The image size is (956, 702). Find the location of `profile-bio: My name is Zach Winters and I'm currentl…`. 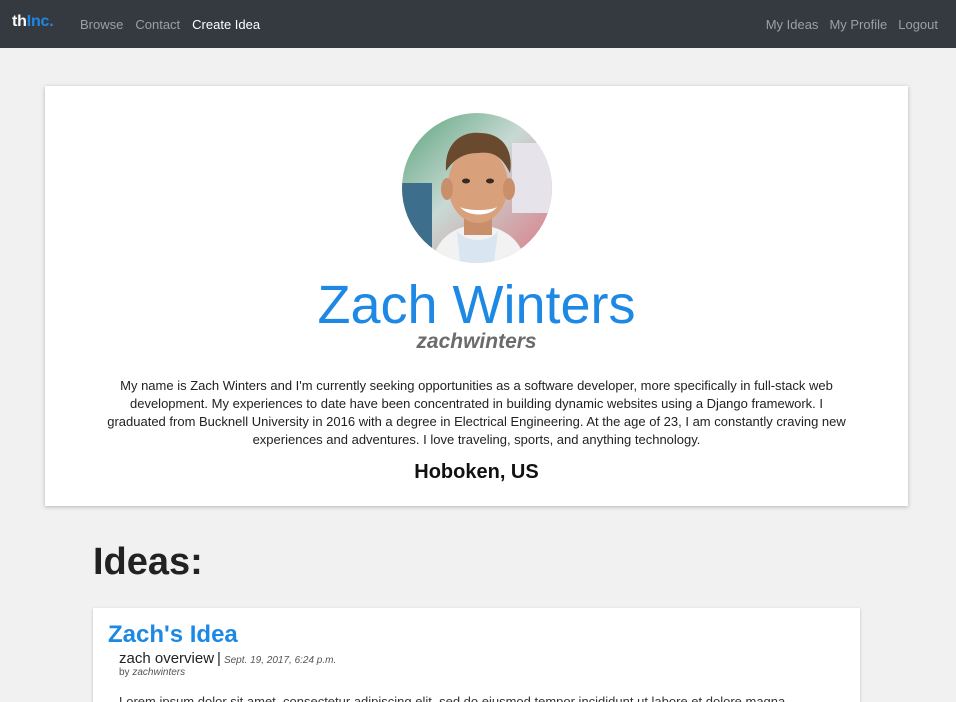

profile-bio: My name is Zach Winters and I'm currentl… is located at coordinates (476, 412).